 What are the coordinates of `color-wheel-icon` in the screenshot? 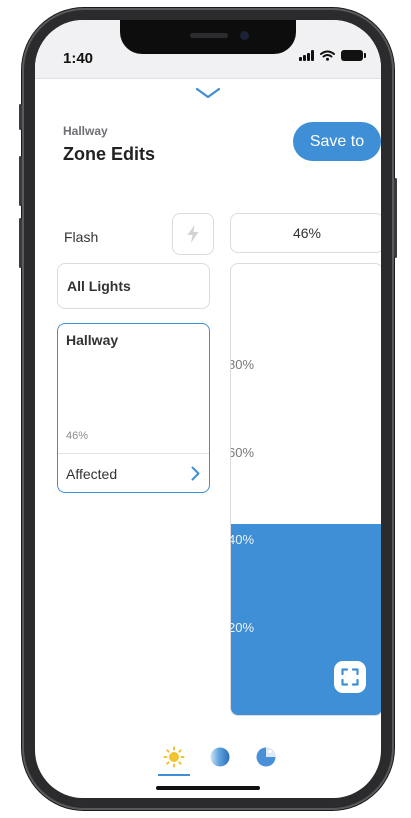 It's located at (266, 757).